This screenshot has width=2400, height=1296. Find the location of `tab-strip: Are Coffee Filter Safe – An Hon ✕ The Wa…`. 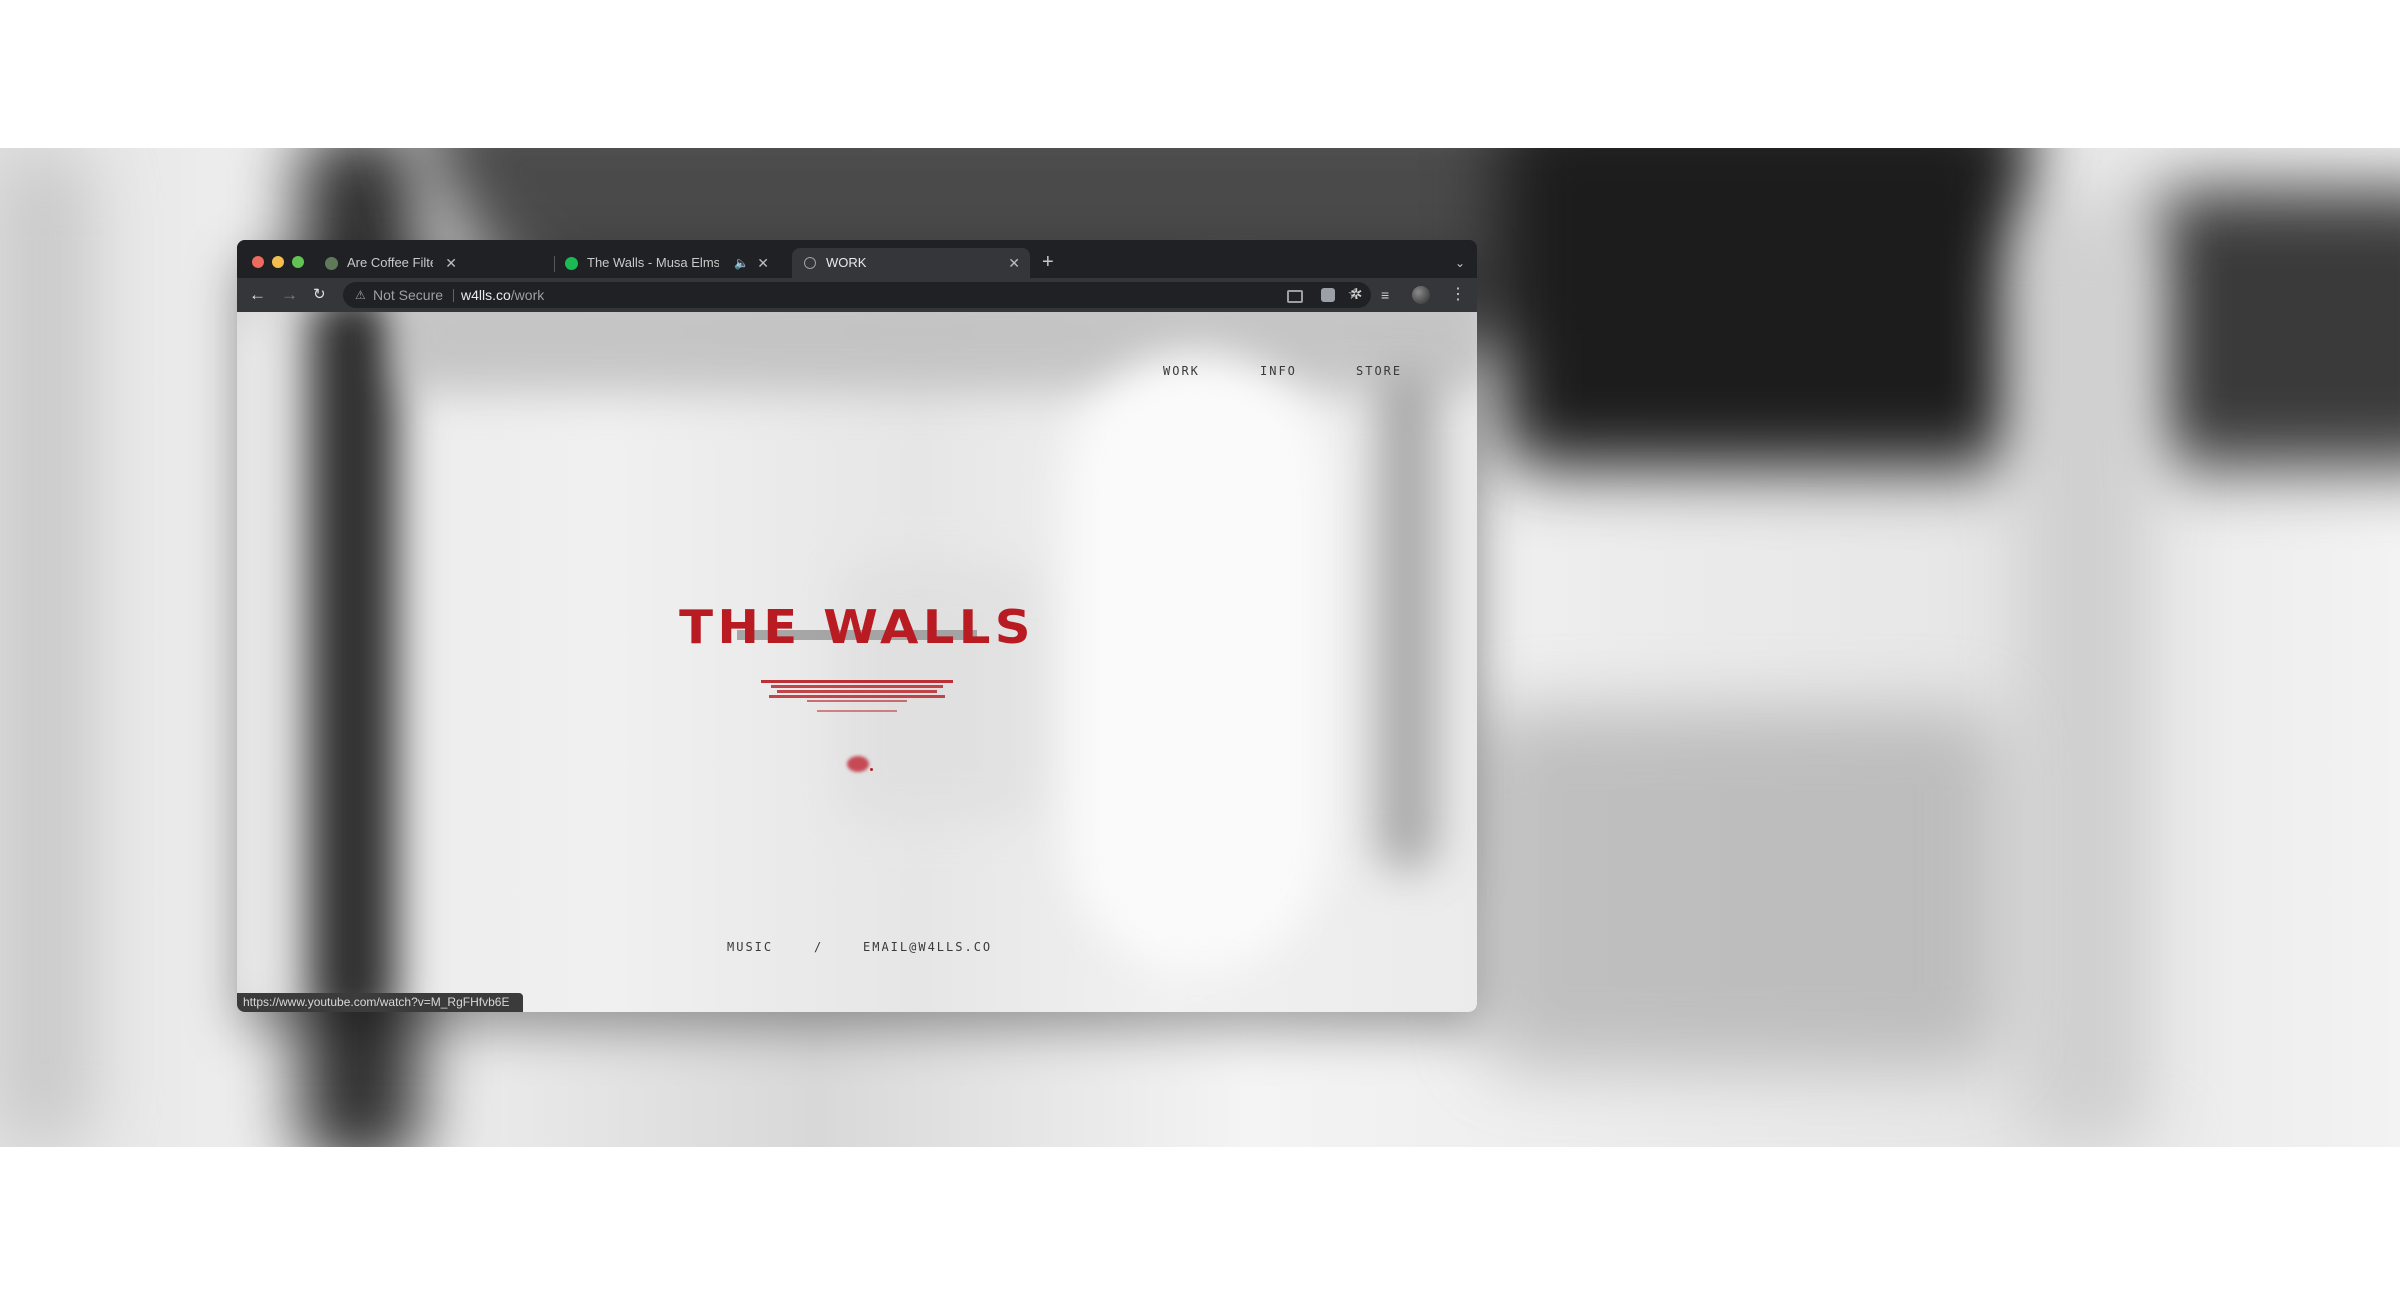

tab-strip: Are Coffee Filter Safe – An Hon ✕ The Wa… is located at coordinates (857, 259).